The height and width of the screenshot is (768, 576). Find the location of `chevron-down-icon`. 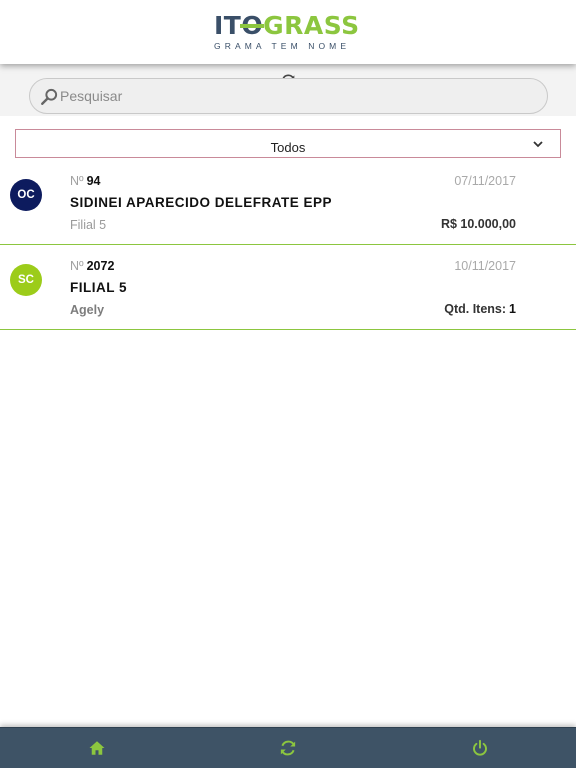

chevron-down-icon is located at coordinates (538, 144).